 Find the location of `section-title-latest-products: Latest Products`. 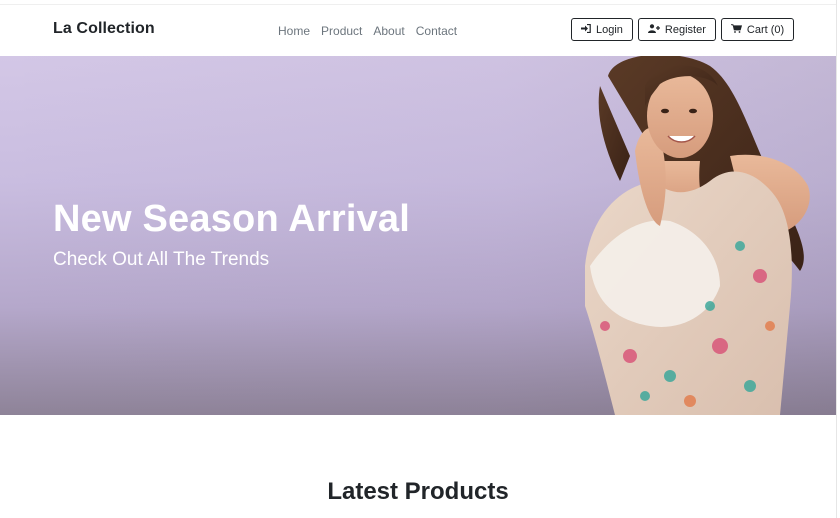

section-title-latest-products: Latest Products is located at coordinates (418, 491).